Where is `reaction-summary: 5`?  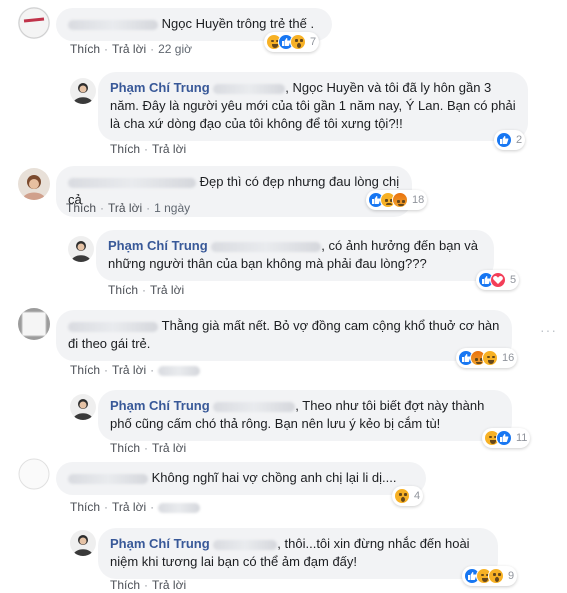 reaction-summary: 5 is located at coordinates (498, 280).